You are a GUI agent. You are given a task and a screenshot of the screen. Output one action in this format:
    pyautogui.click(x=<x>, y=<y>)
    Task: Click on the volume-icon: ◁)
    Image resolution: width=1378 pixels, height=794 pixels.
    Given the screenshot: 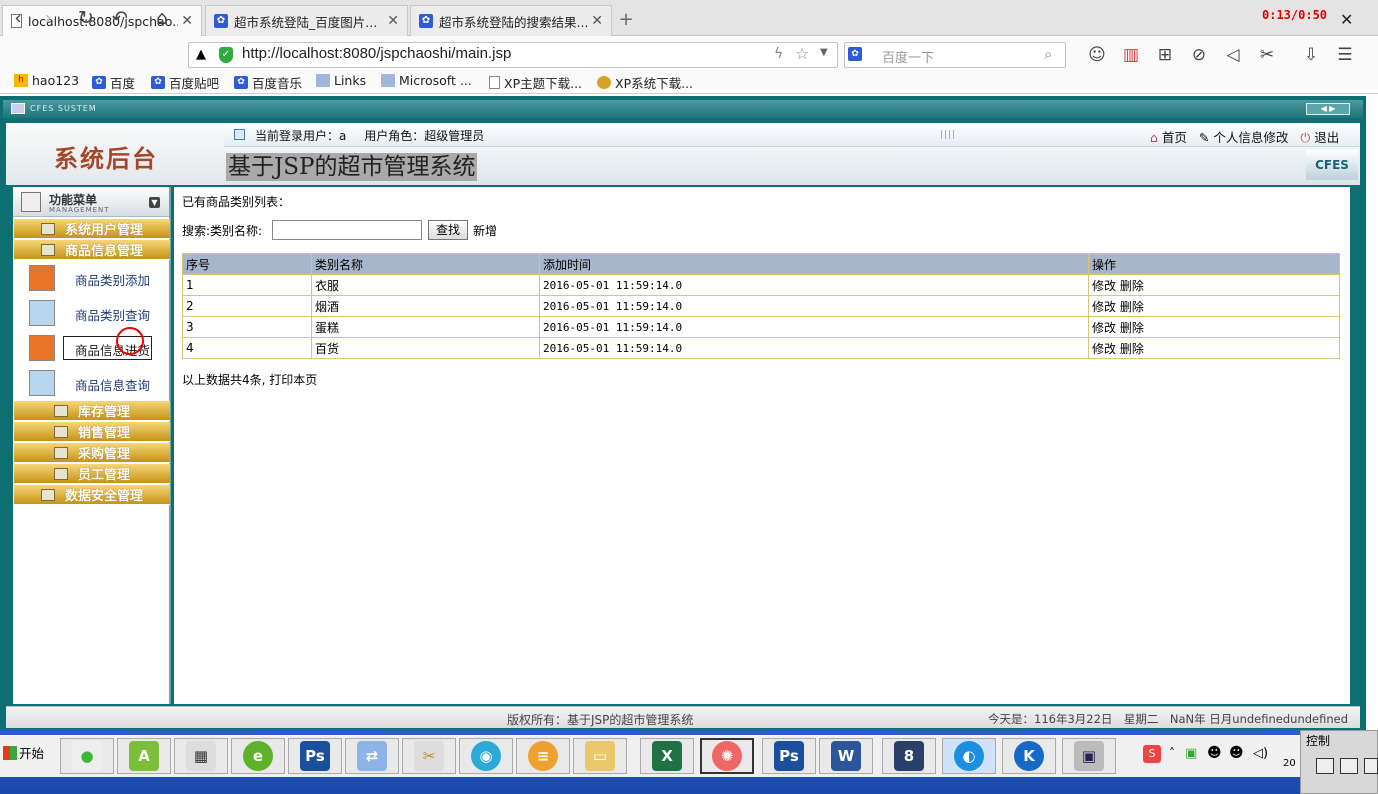 What is the action you would take?
    pyautogui.click(x=1260, y=753)
    